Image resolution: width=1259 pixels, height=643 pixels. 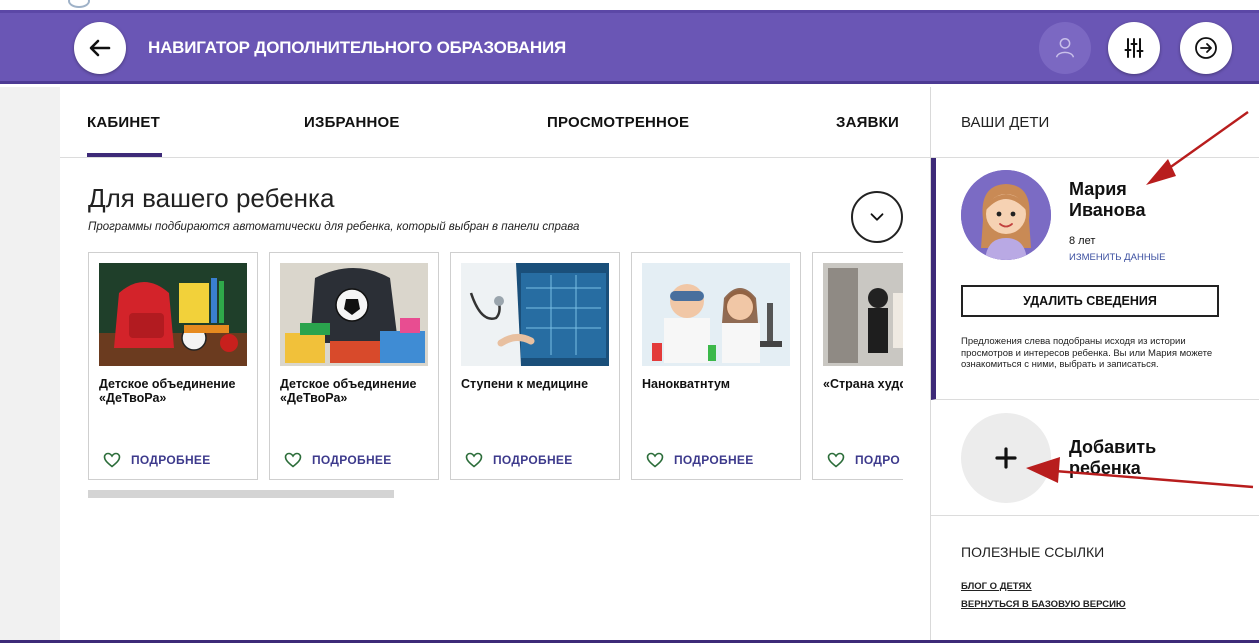 What do you see at coordinates (863, 384) in the screenshot?
I see `program-name: «Страна художнико` at bounding box center [863, 384].